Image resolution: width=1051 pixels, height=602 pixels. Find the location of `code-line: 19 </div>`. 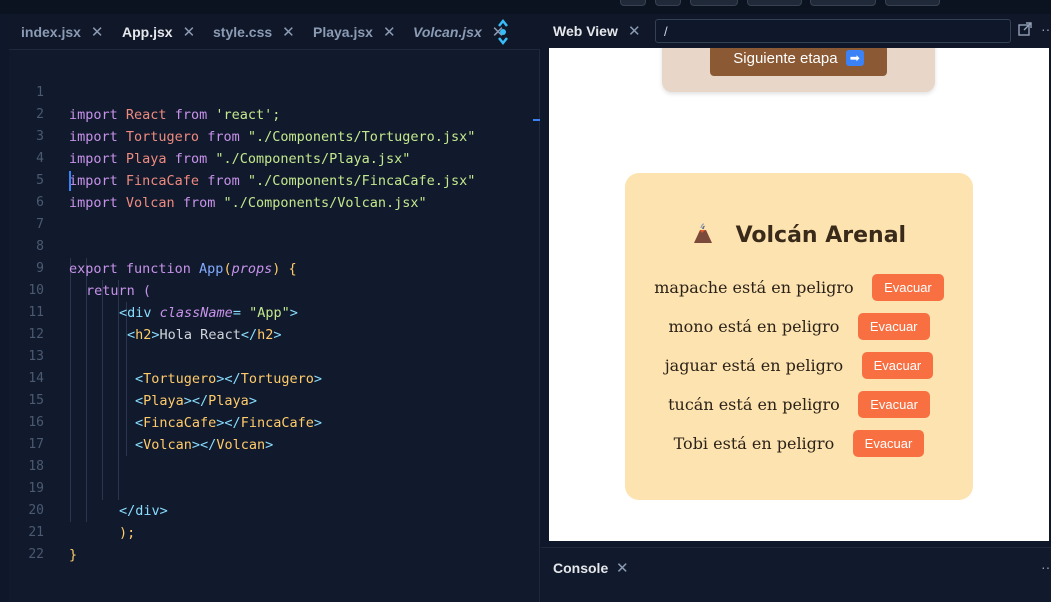

code-line: 19 </div> is located at coordinates (274, 487).